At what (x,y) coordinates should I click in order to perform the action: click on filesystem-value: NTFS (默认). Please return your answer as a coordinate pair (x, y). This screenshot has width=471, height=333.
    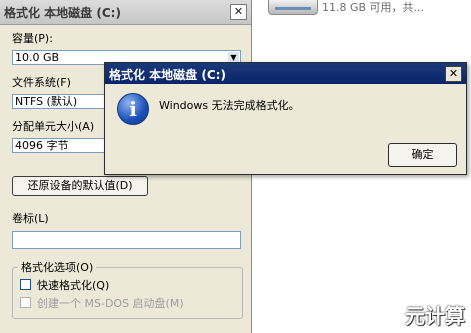
    Looking at the image, I should click on (46, 101).